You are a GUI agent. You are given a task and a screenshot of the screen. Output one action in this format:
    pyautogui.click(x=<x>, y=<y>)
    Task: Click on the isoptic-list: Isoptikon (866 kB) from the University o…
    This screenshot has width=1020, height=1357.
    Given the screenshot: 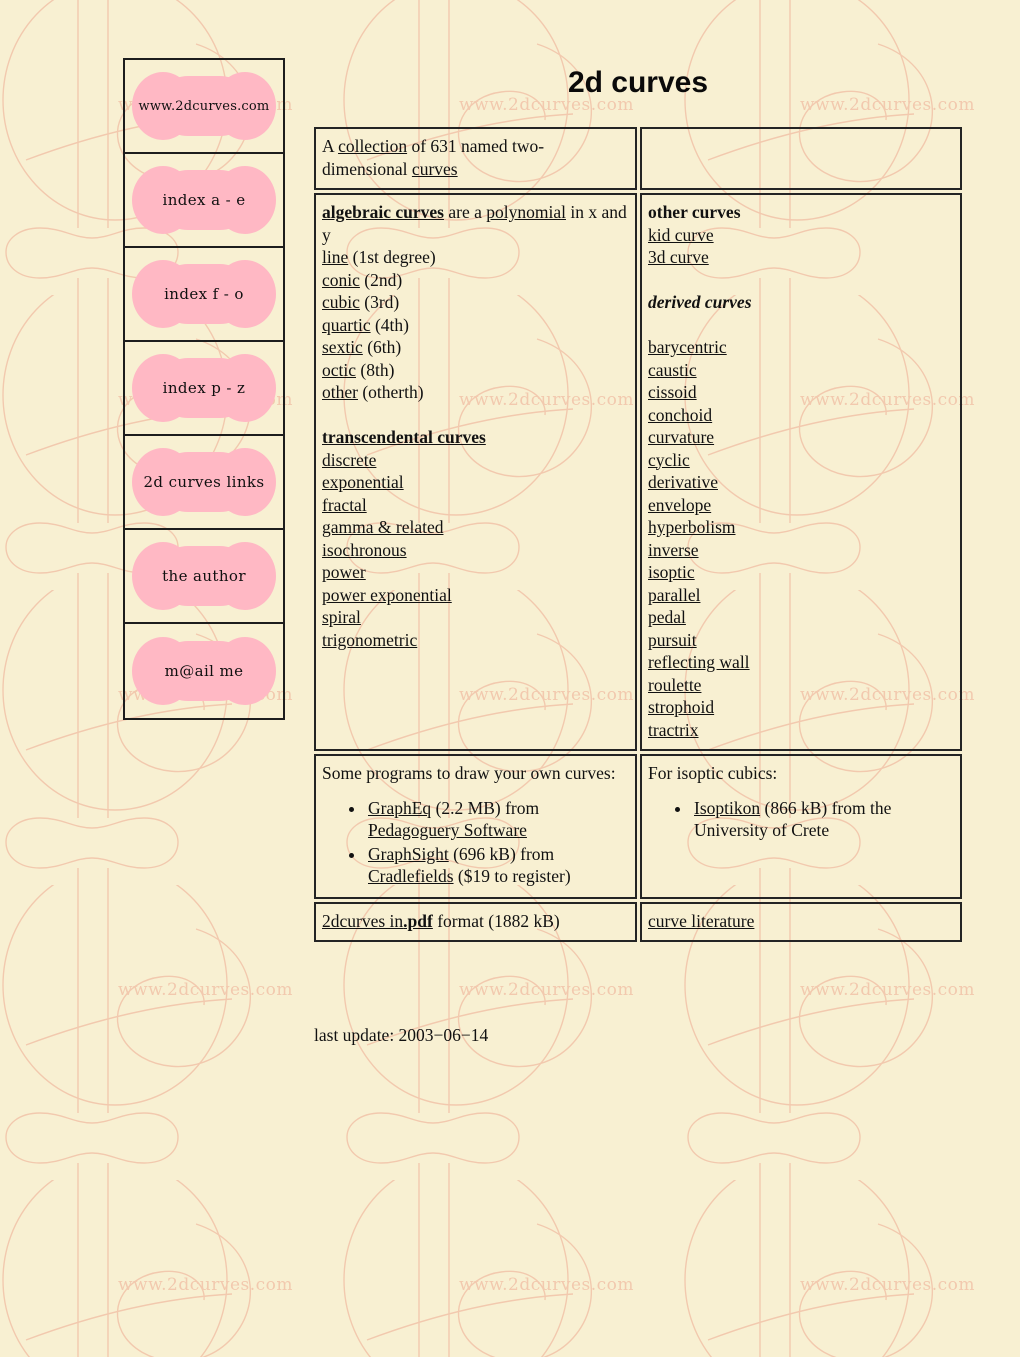 What is the action you would take?
    pyautogui.click(x=800, y=819)
    